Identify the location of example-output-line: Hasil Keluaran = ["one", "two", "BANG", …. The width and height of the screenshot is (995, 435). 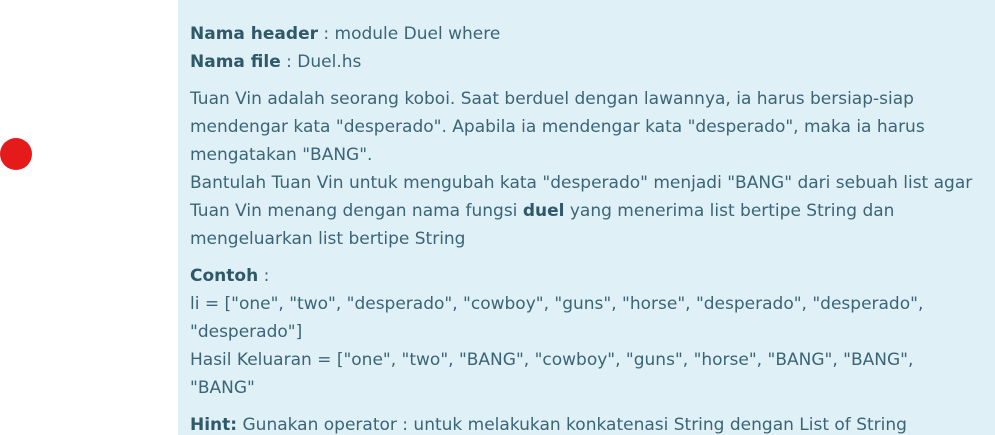
(552, 374).